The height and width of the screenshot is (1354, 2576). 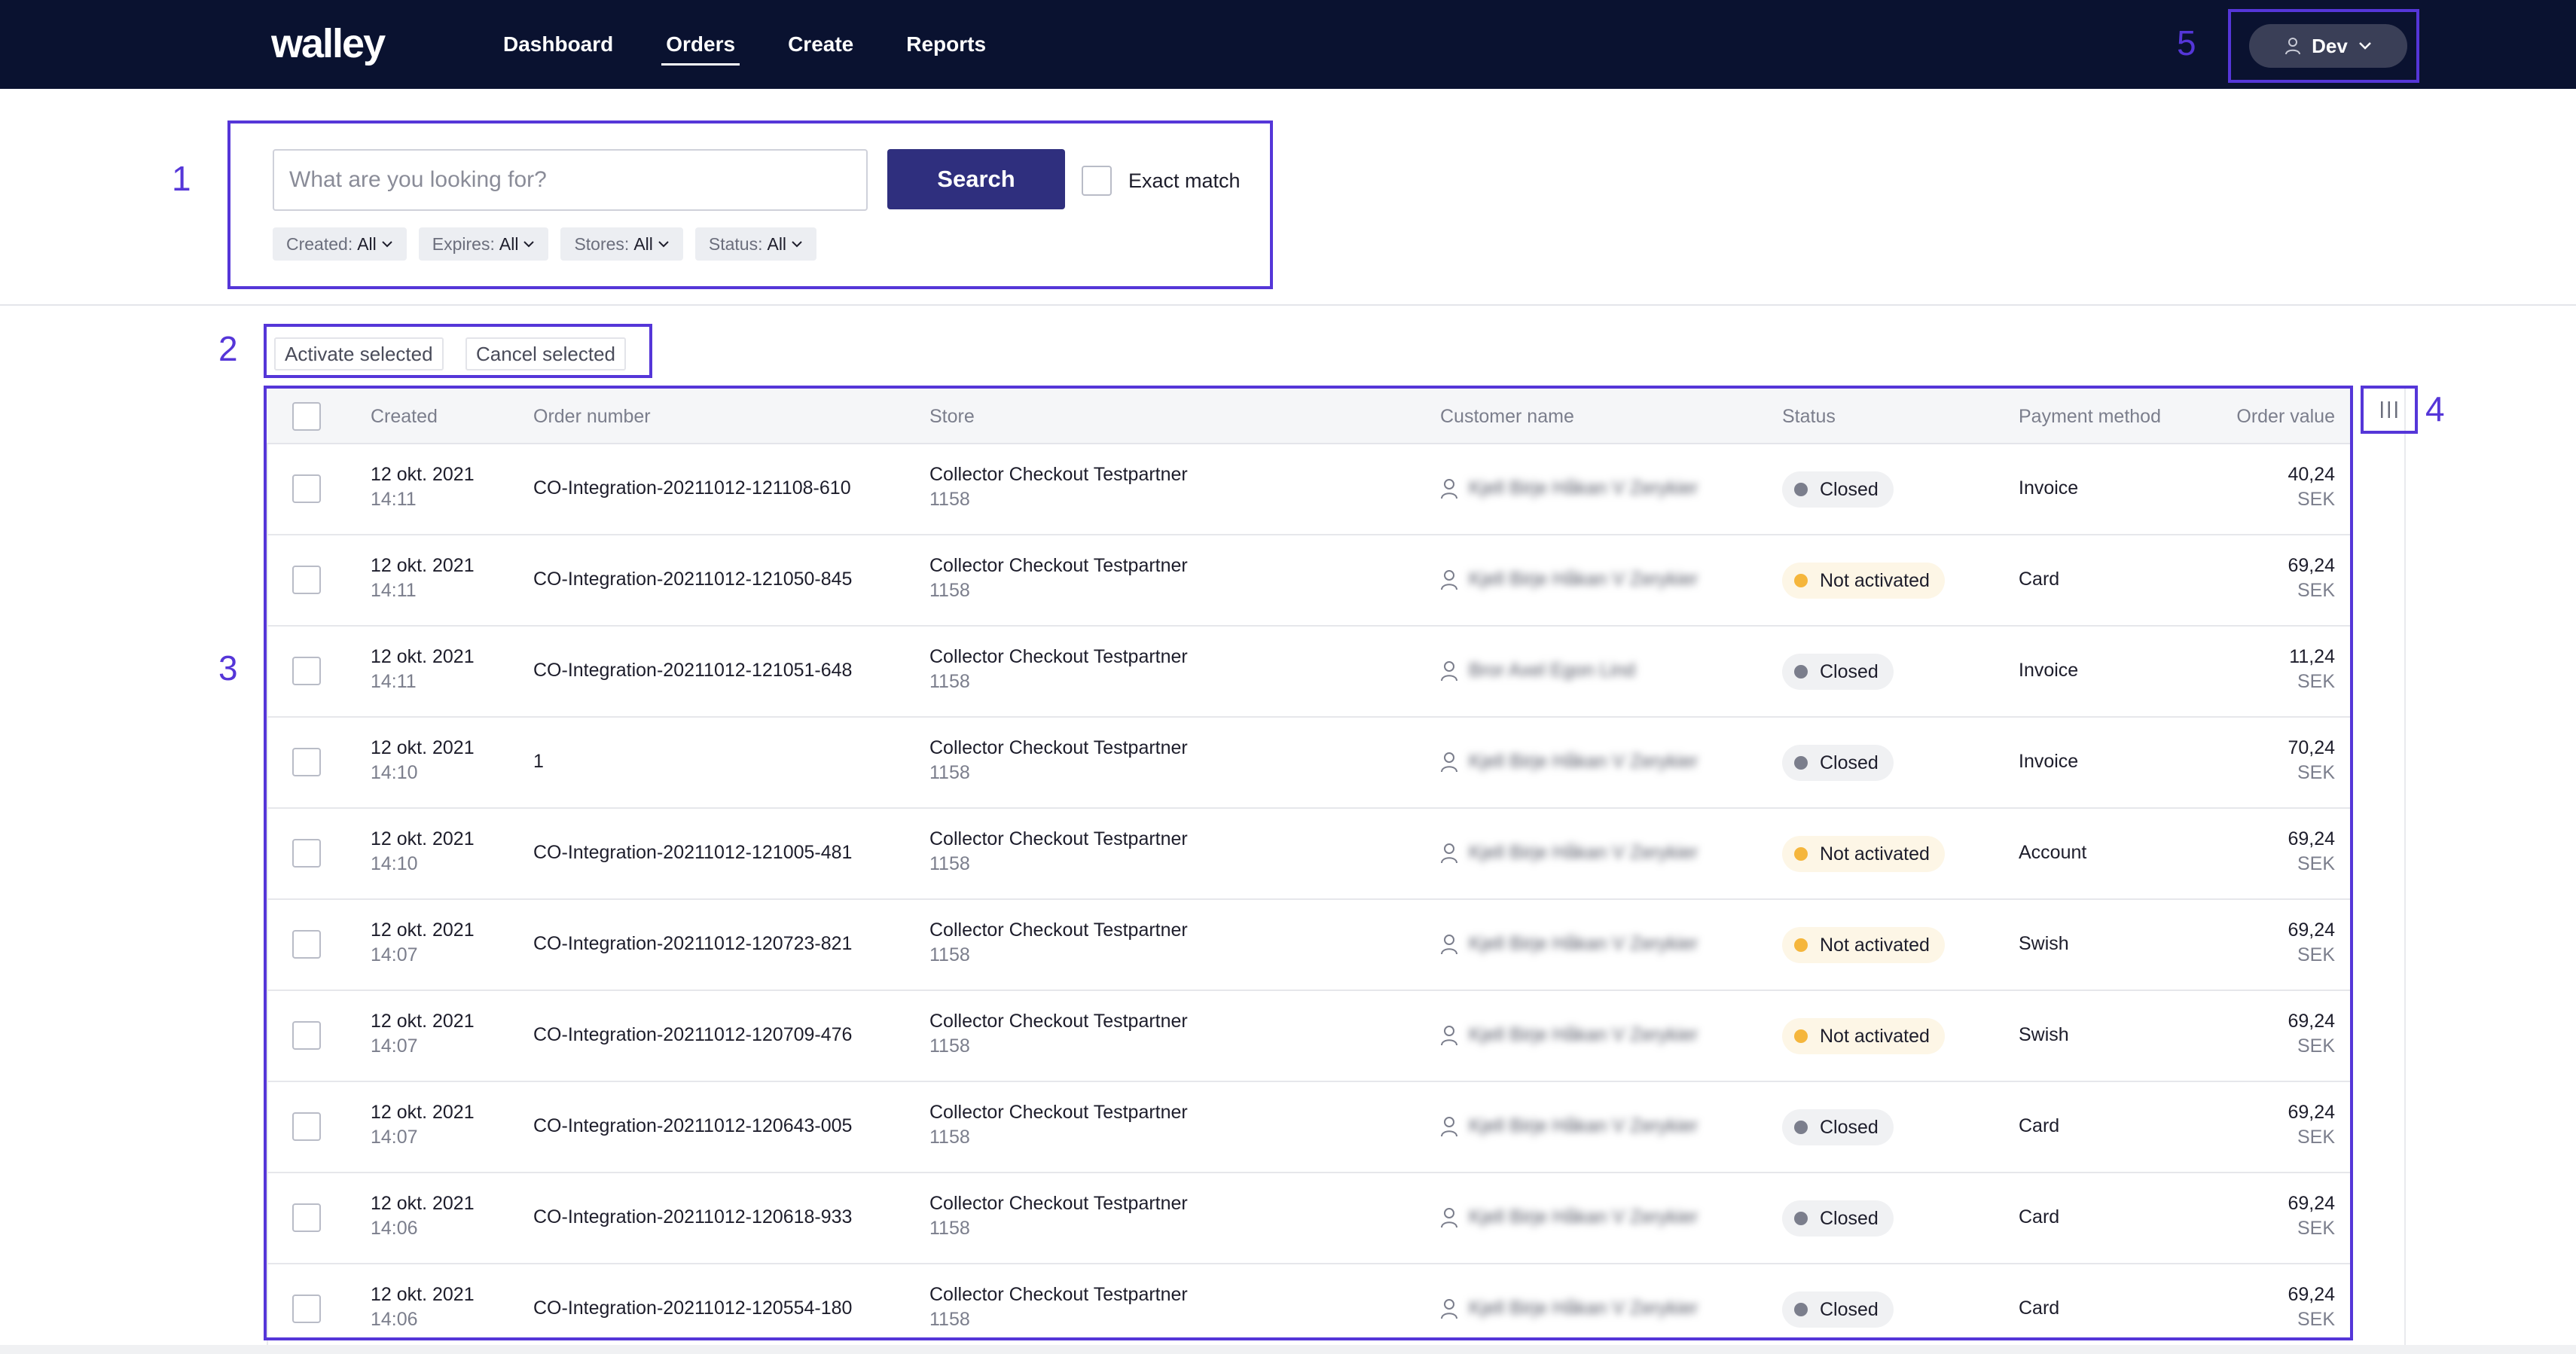 I want to click on status-dot, so click(x=1801, y=1219).